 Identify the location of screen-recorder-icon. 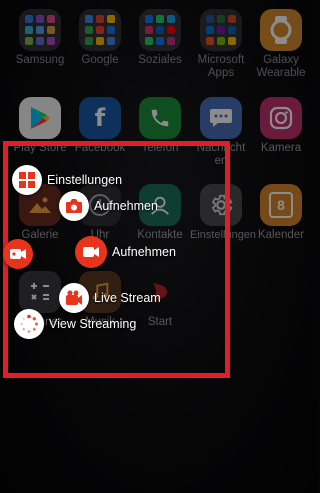
(18, 254).